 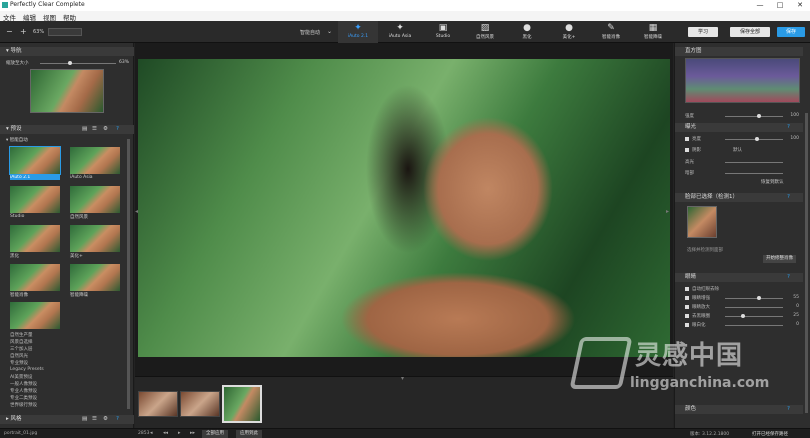 I want to click on collapse-left-icon: ◂, so click(x=136, y=211).